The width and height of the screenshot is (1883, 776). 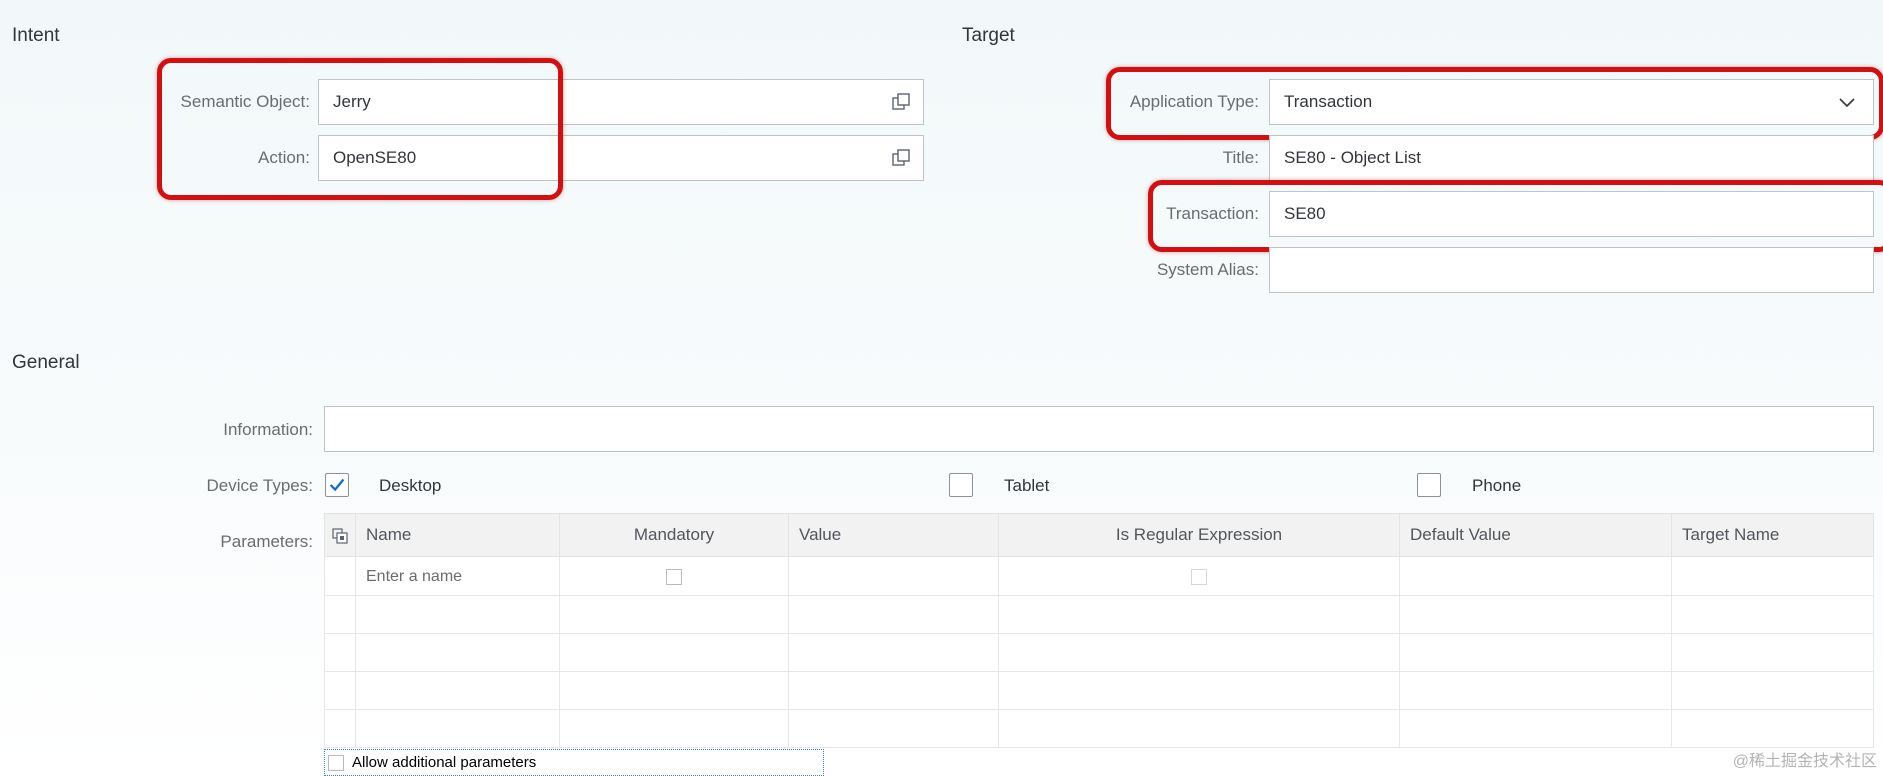 I want to click on phone-label: Phone, so click(x=1497, y=485).